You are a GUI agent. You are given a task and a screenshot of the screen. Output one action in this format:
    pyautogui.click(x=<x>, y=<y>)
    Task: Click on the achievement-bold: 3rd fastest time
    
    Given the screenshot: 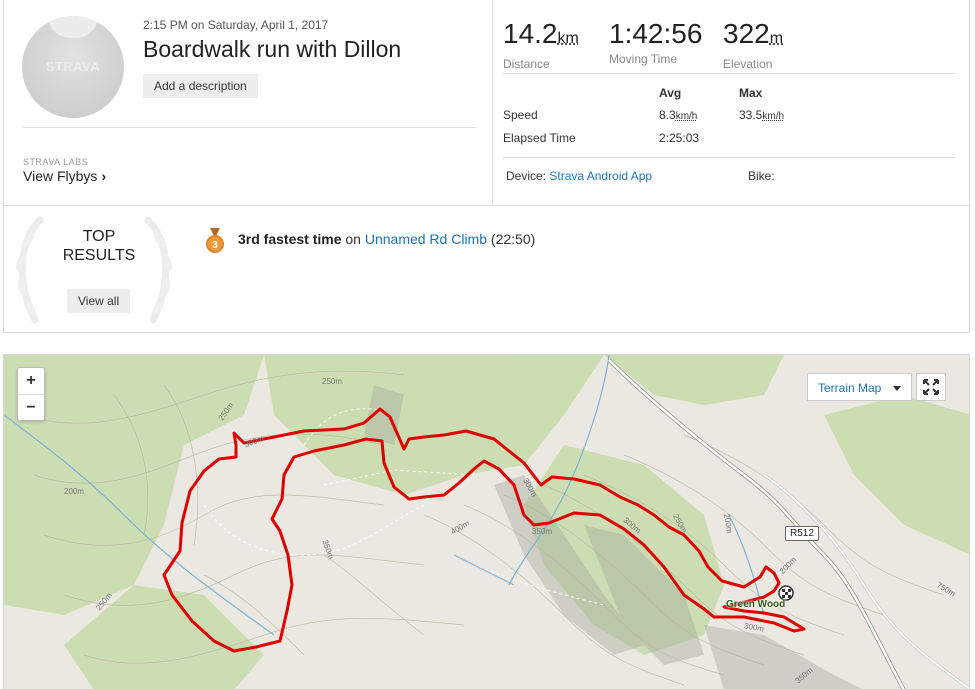 What is the action you would take?
    pyautogui.click(x=290, y=239)
    